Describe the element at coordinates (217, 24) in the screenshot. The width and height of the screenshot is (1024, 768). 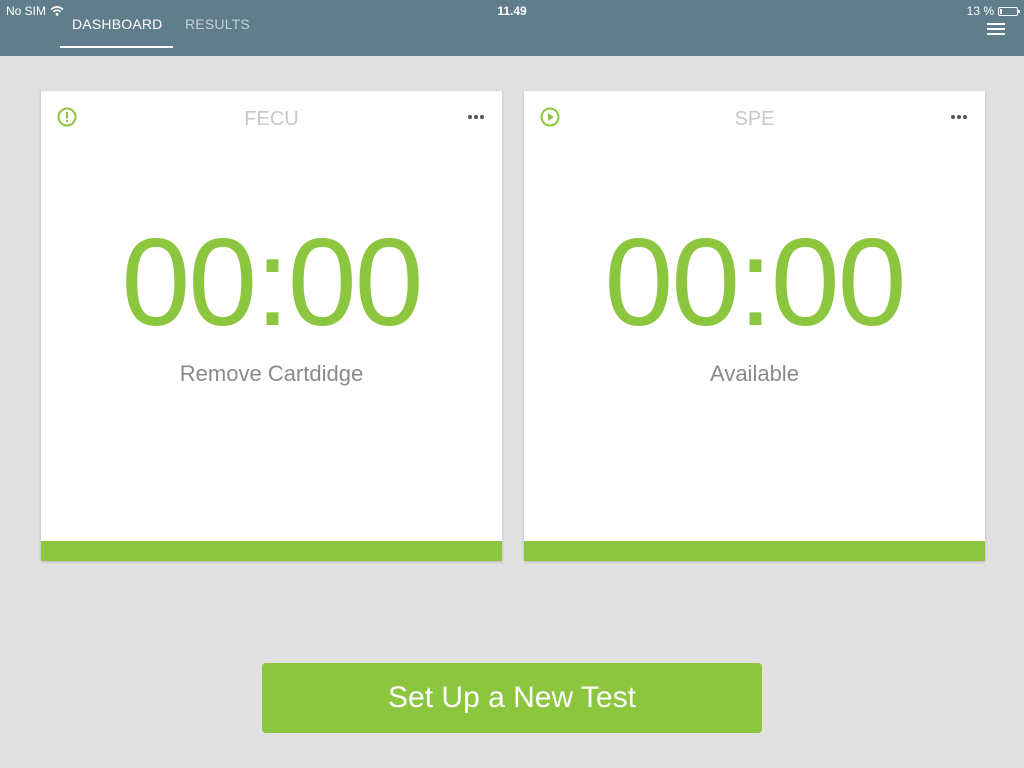
I see `tab-results: RESULTS` at that location.